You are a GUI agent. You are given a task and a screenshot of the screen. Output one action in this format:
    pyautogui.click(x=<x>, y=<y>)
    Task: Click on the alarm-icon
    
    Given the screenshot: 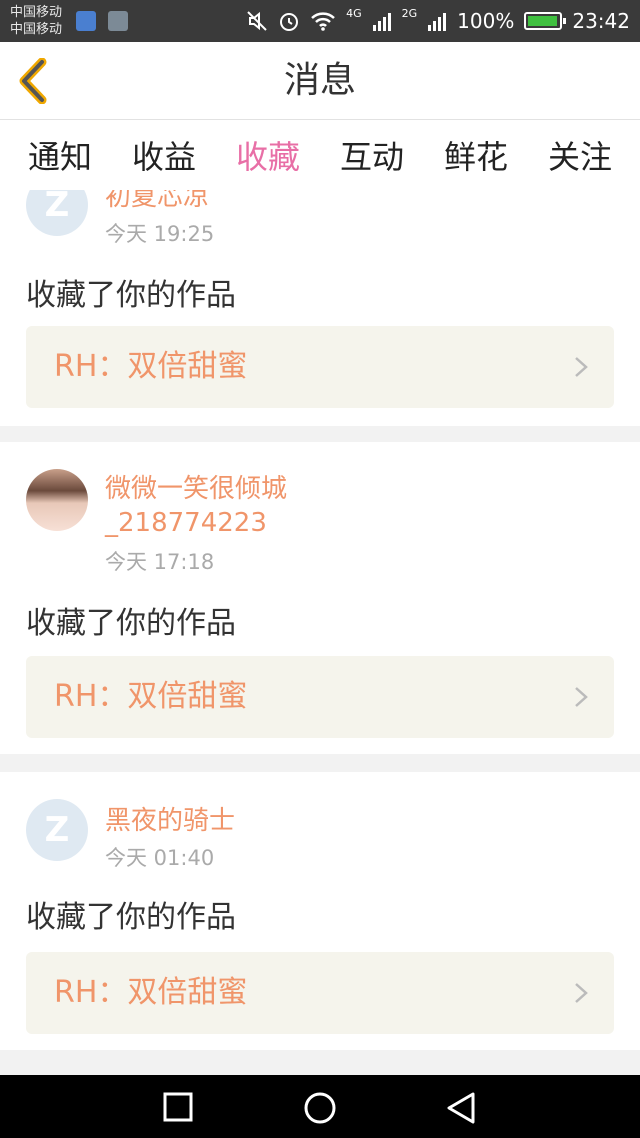 What is the action you would take?
    pyautogui.click(x=289, y=22)
    